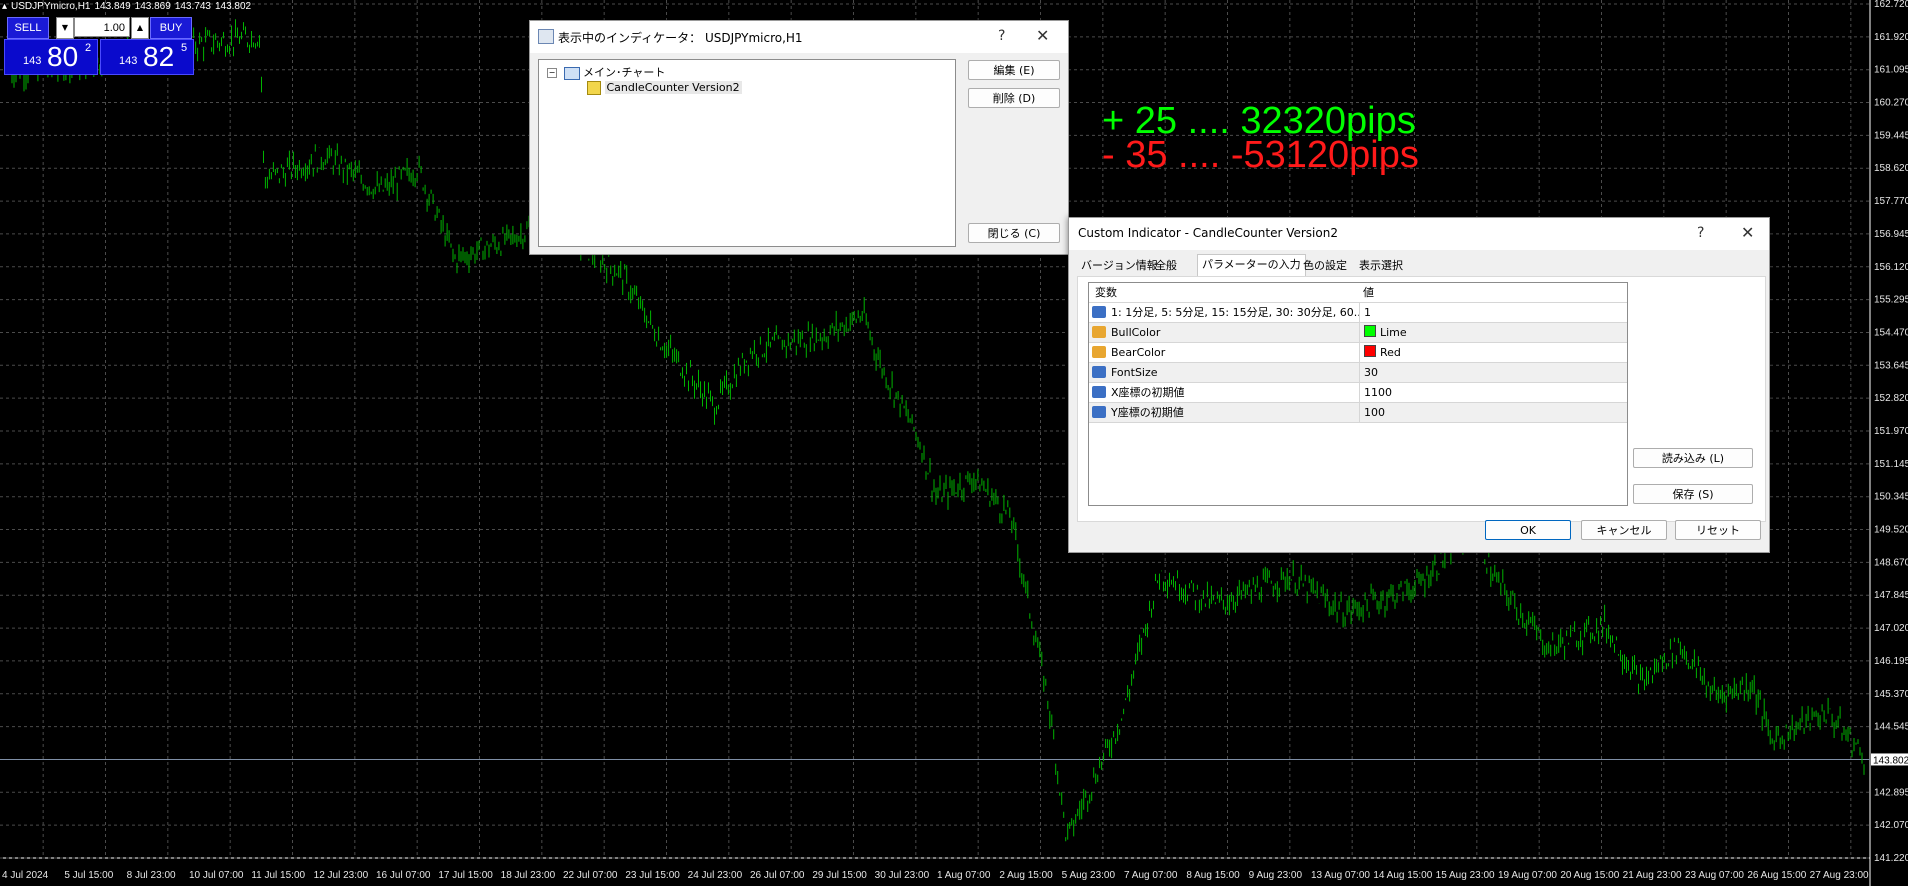 This screenshot has height=886, width=1908. I want to click on price-label: 151.970, so click(1891, 431).